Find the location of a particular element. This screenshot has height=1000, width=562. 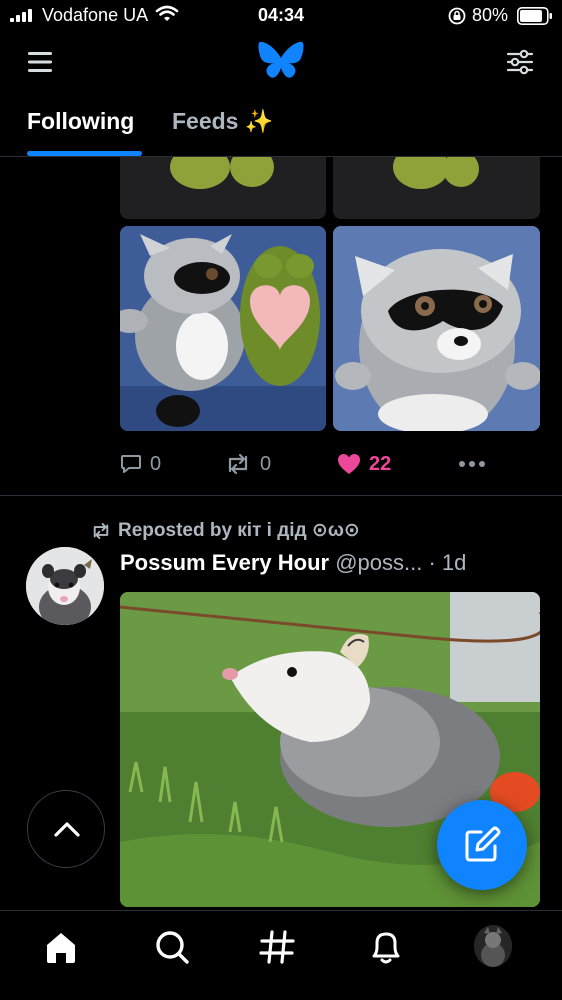

status-bar: Vodafone UA 04:34 80% is located at coordinates (281, 16).